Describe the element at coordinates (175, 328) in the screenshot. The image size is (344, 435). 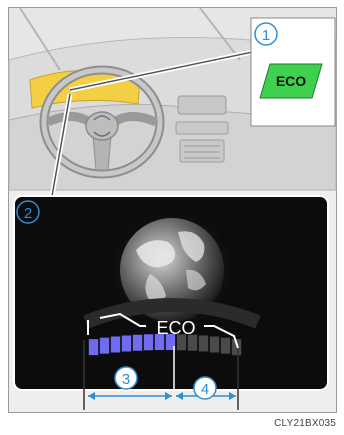
I see `eco-display-label: ECO` at that location.